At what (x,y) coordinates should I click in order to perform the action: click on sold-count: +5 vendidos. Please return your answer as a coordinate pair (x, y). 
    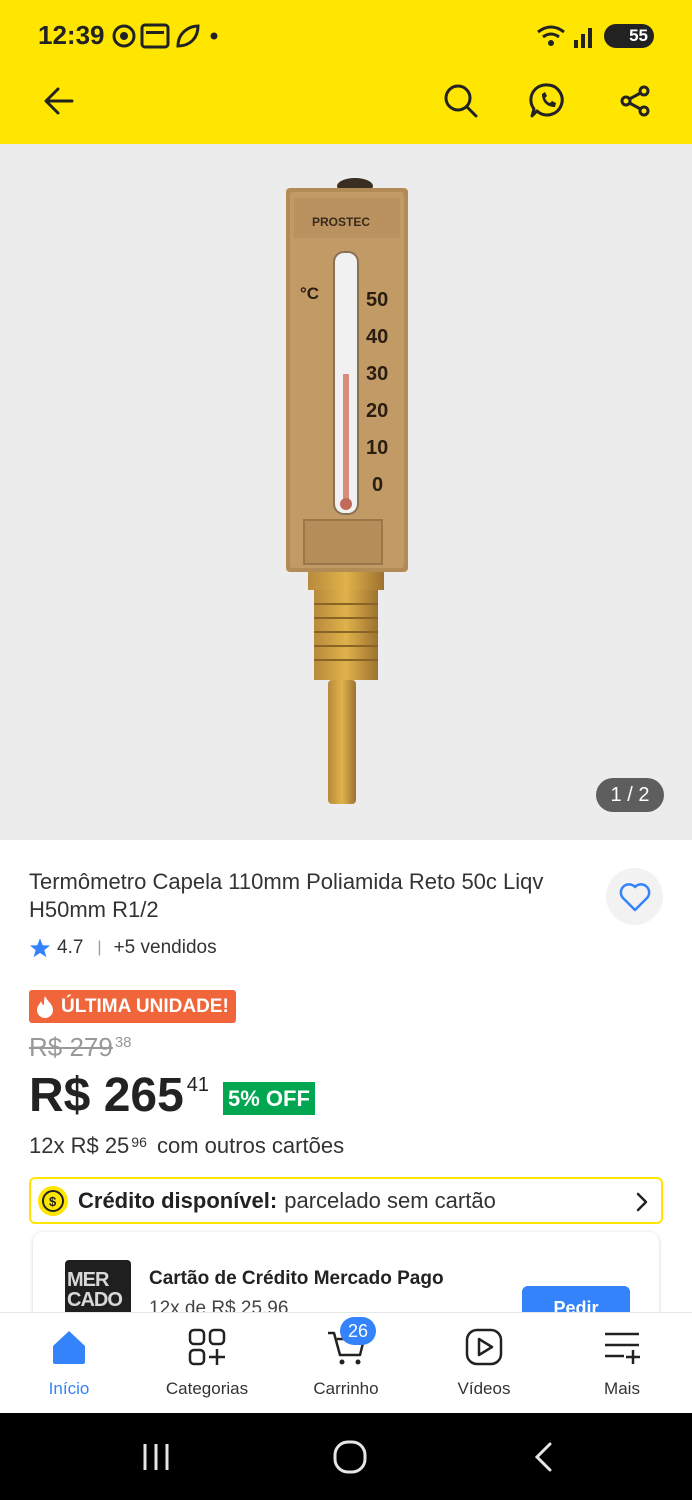
    Looking at the image, I should click on (165, 947).